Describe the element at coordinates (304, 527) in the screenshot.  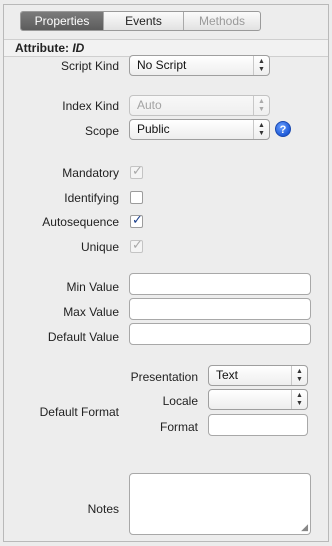
I see `resize-grip-icon: ◢` at that location.